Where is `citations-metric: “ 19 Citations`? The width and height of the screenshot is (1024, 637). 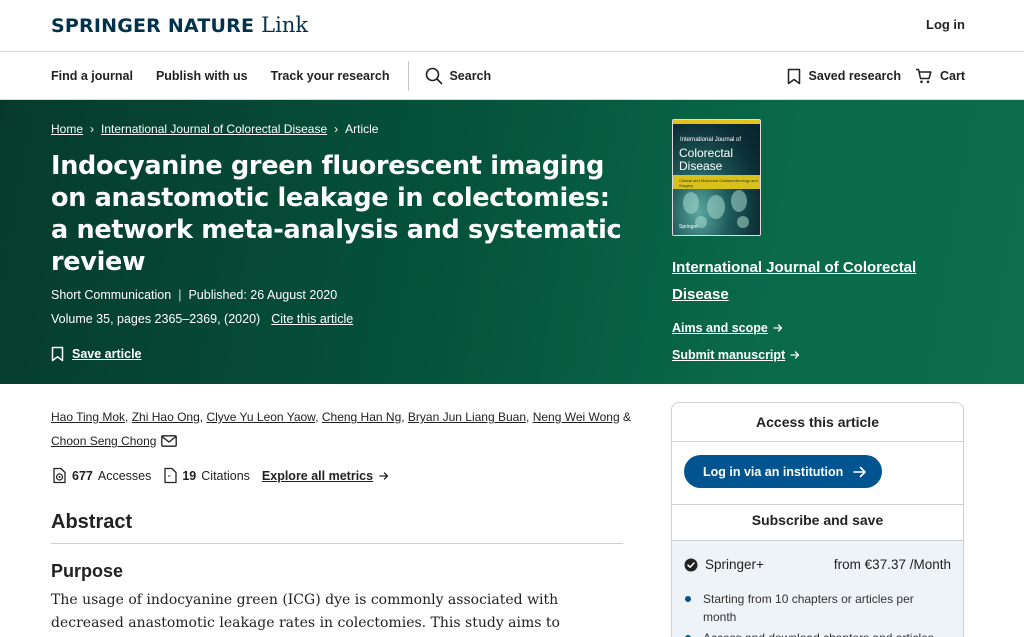
citations-metric: “ 19 Citations is located at coordinates (206, 475).